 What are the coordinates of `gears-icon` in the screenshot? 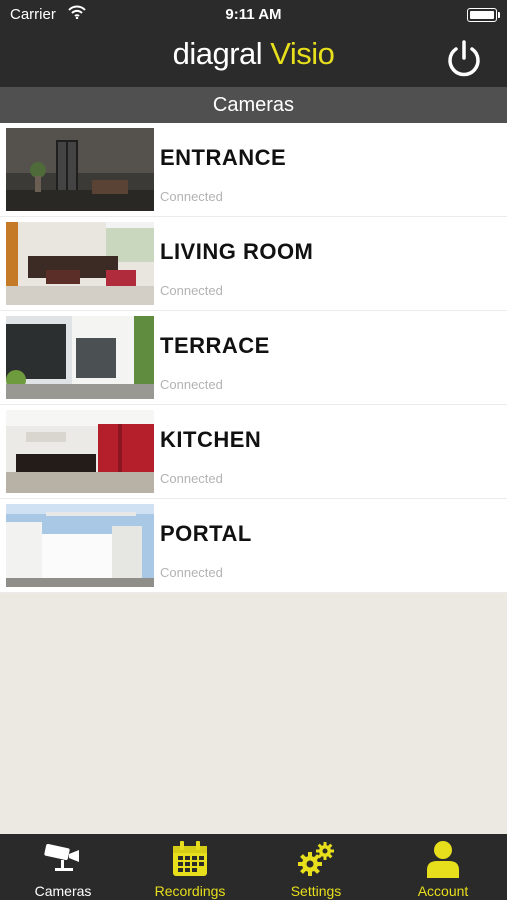 It's located at (316, 859).